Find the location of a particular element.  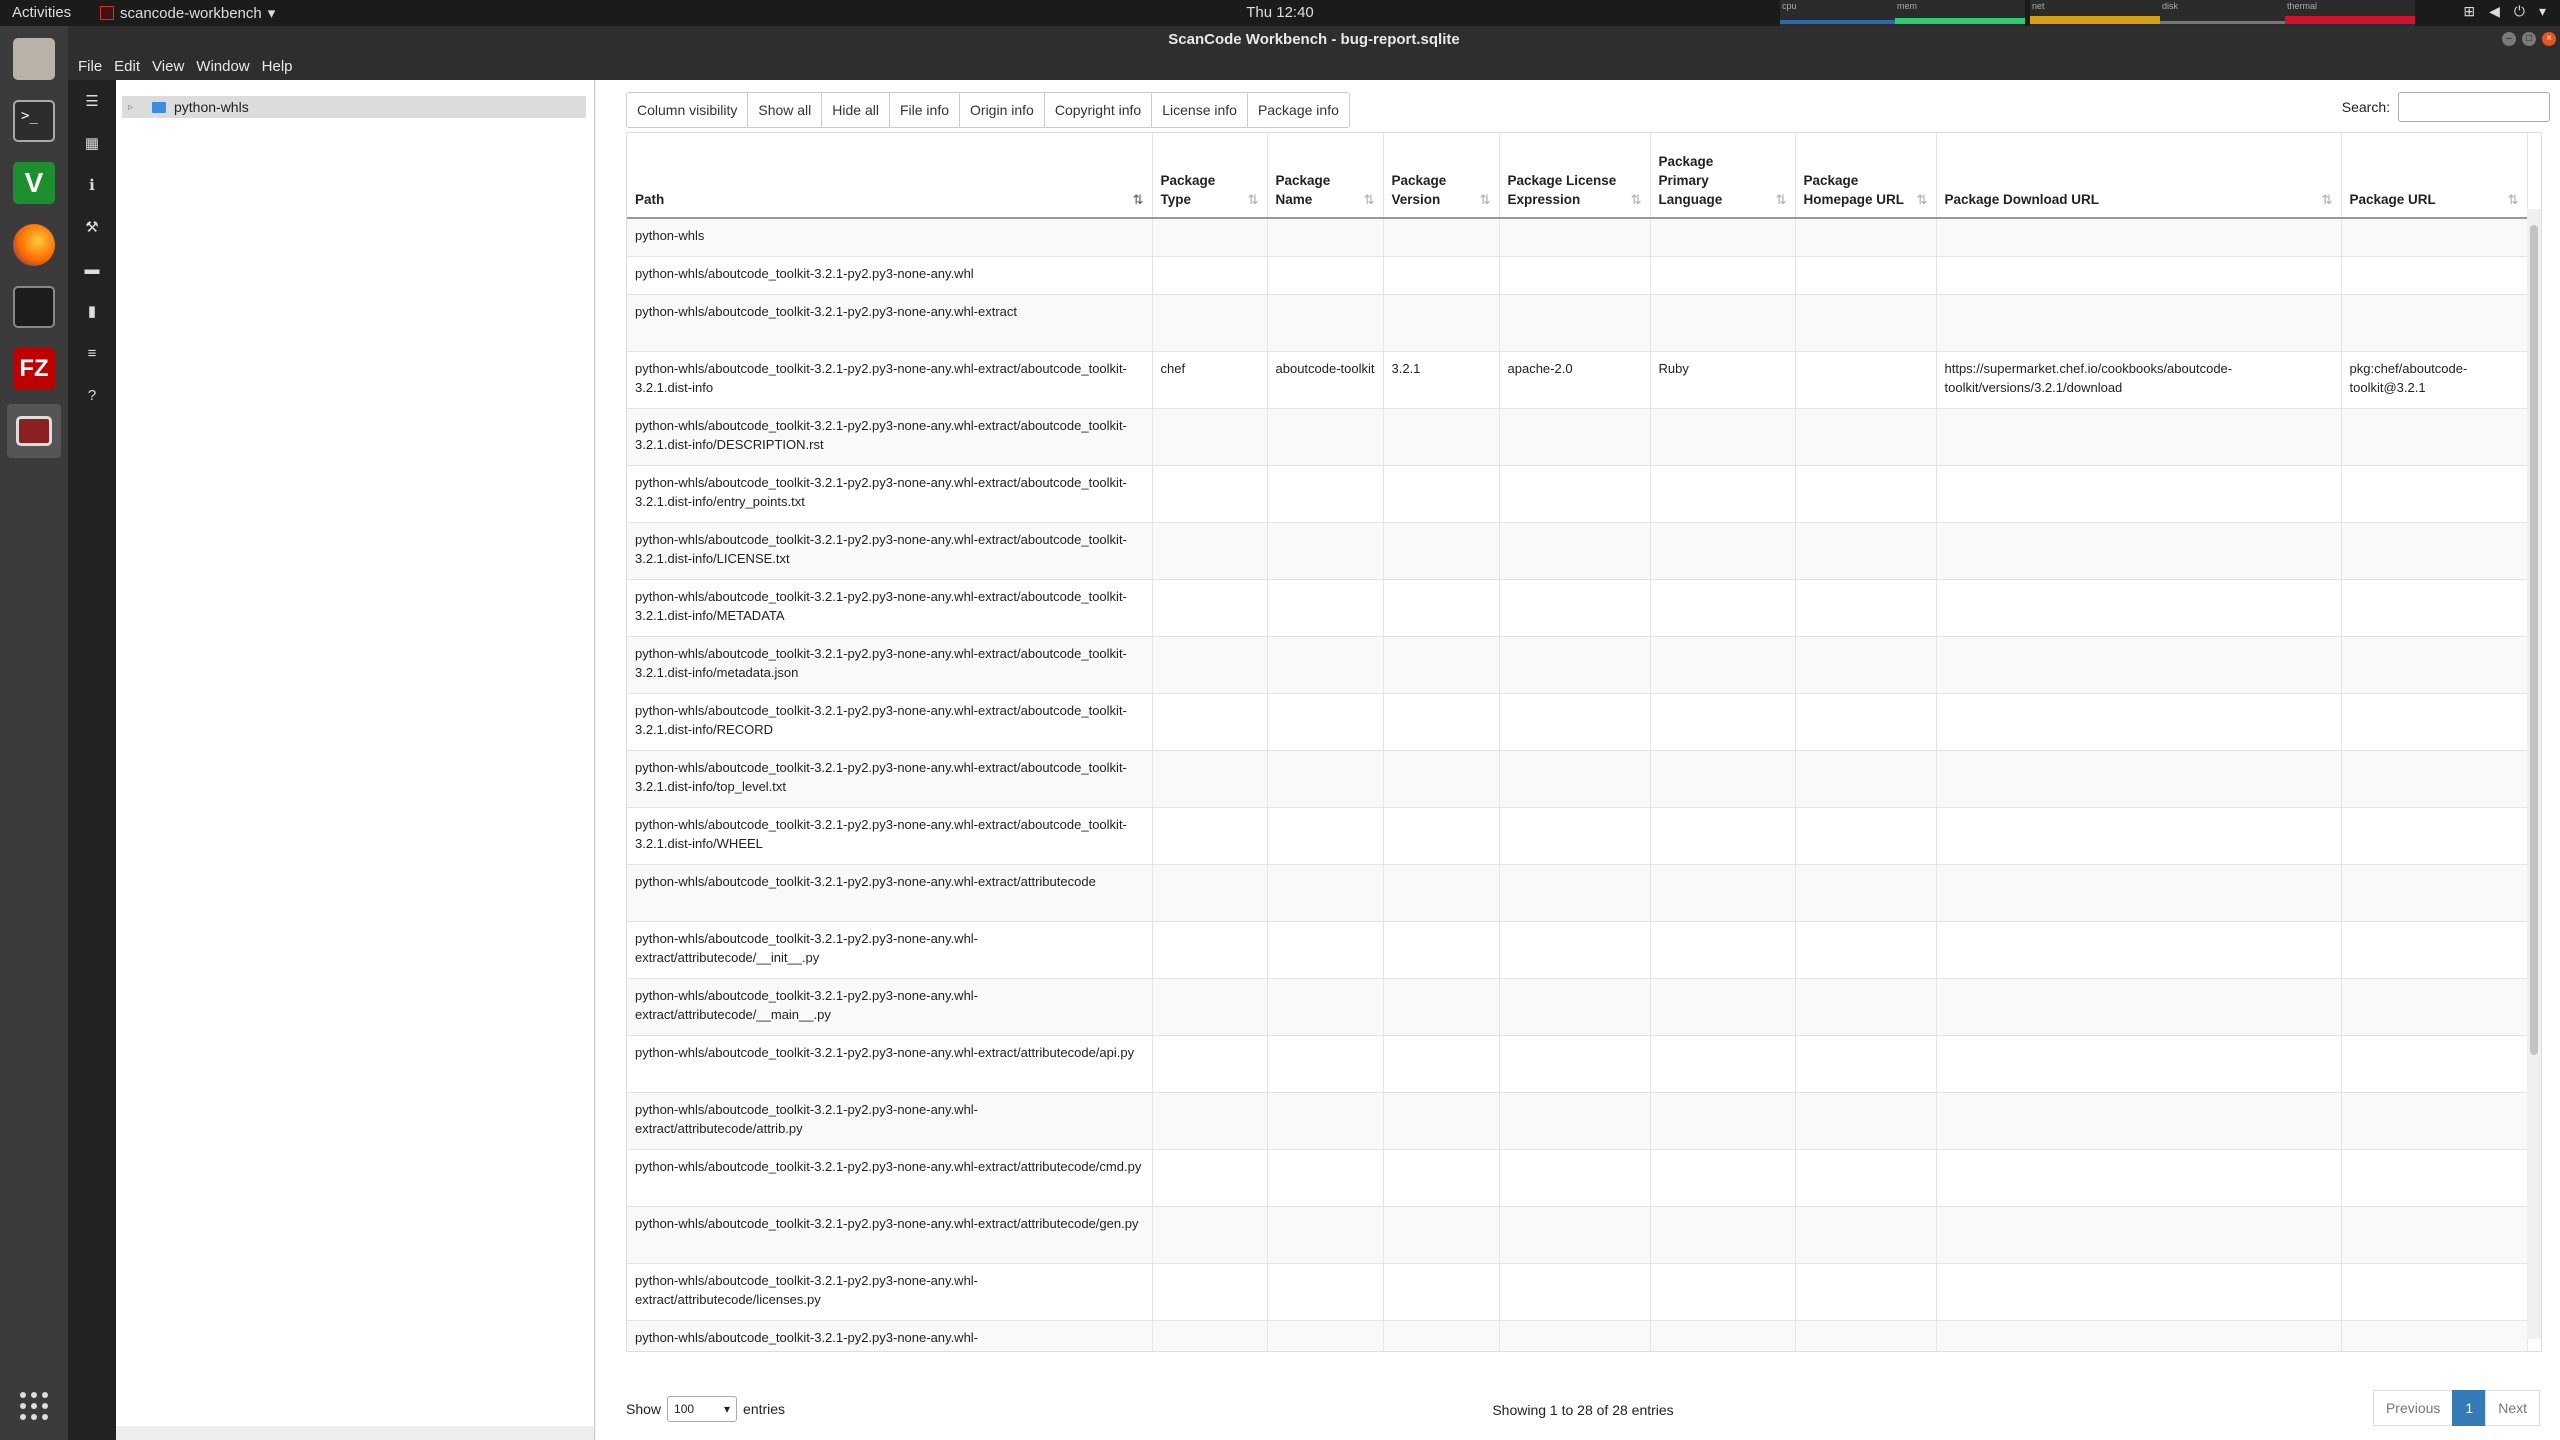

column-header: Package URL ⇅ is located at coordinates (2434, 176).